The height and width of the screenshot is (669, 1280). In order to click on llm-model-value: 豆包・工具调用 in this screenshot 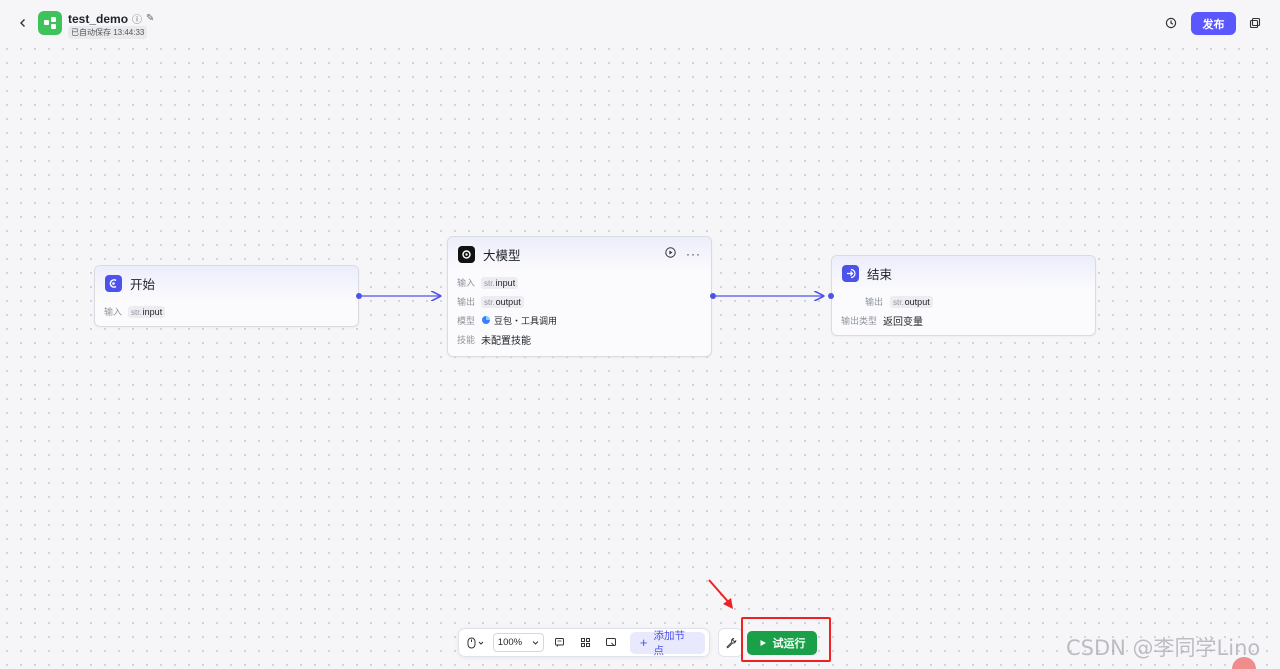, I will do `click(526, 321)`.